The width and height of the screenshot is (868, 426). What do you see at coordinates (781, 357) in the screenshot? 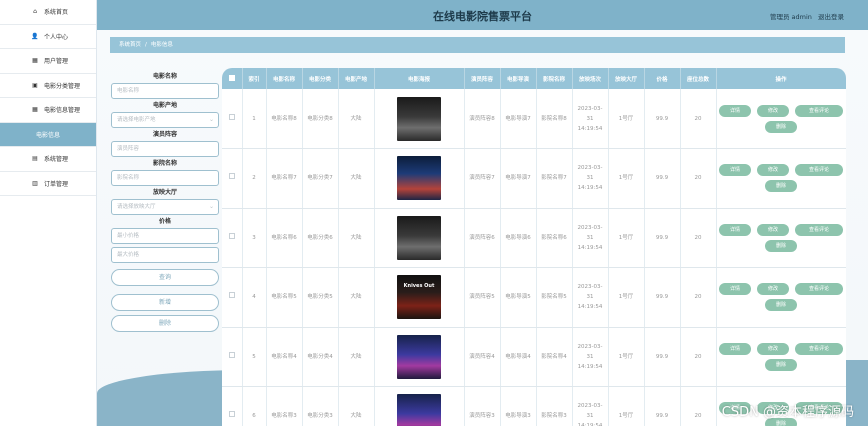
I see `actions-cell: 详情 修改 查看评论删除` at bounding box center [781, 357].